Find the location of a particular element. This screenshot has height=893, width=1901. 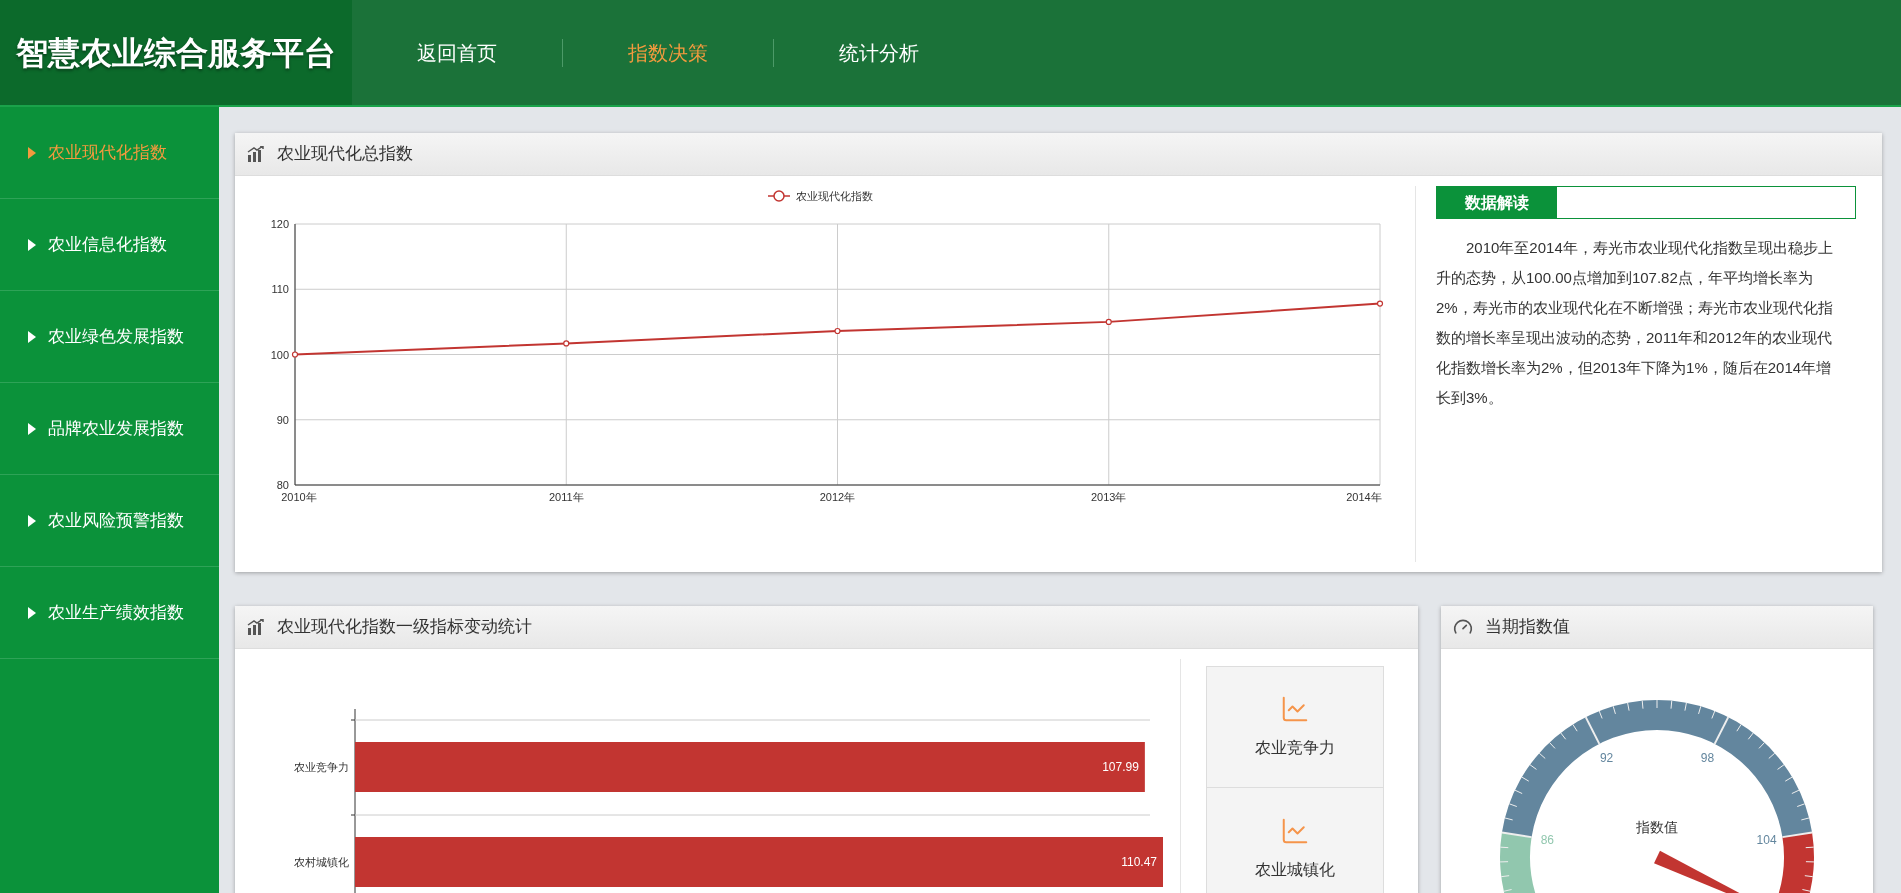

logo-title: 智慧农业综合服务平台 is located at coordinates (176, 53).